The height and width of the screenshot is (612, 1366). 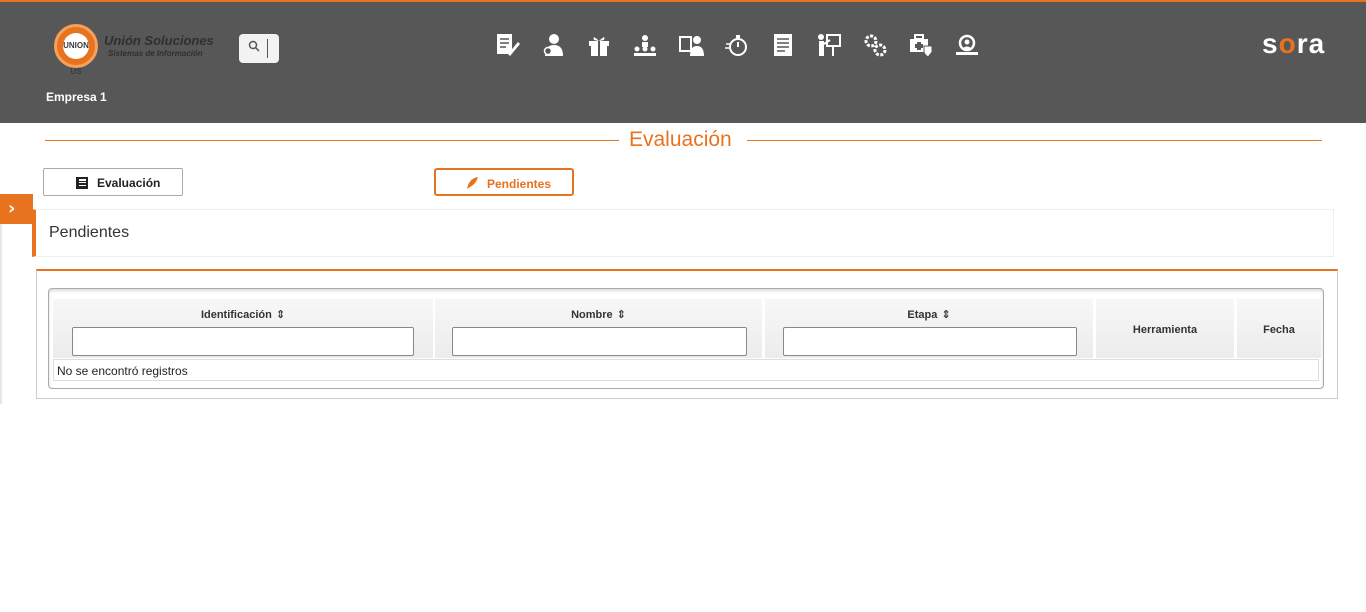 What do you see at coordinates (76, 54) in the screenshot?
I see `logo-mark: UNION US` at bounding box center [76, 54].